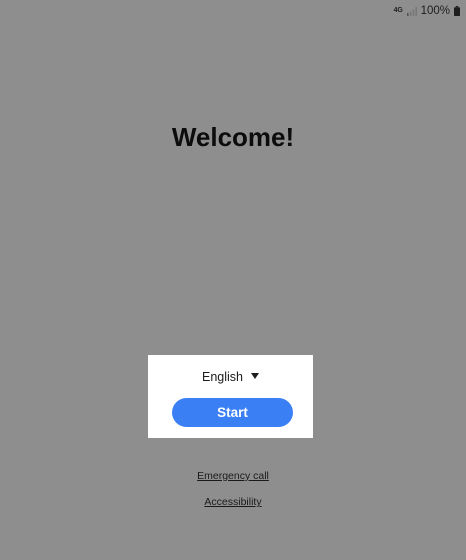 This screenshot has height=560, width=466. I want to click on accessibility-row: Accessibility, so click(233, 502).